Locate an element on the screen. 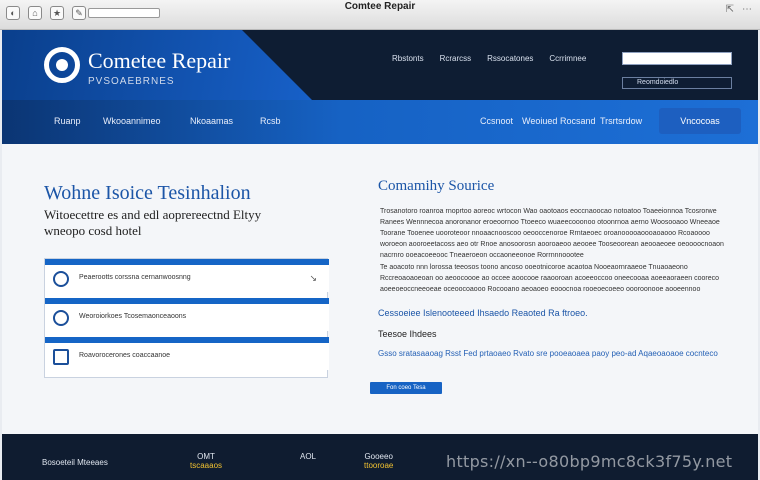 The height and width of the screenshot is (480, 760). service-label: Roavorocerones coaccaanoe is located at coordinates (125, 355).